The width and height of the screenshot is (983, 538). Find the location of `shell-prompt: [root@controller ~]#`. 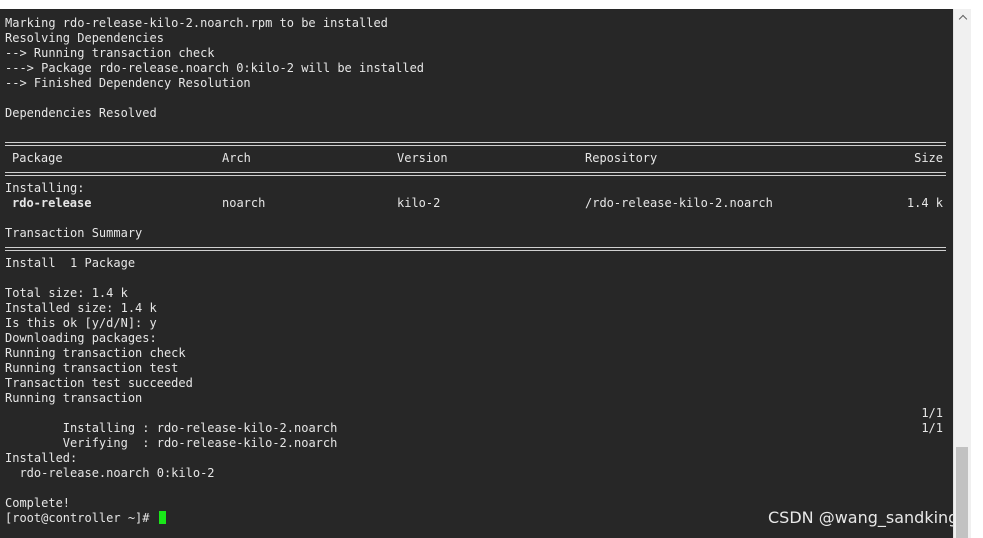

shell-prompt: [root@controller ~]# is located at coordinates (81, 518).